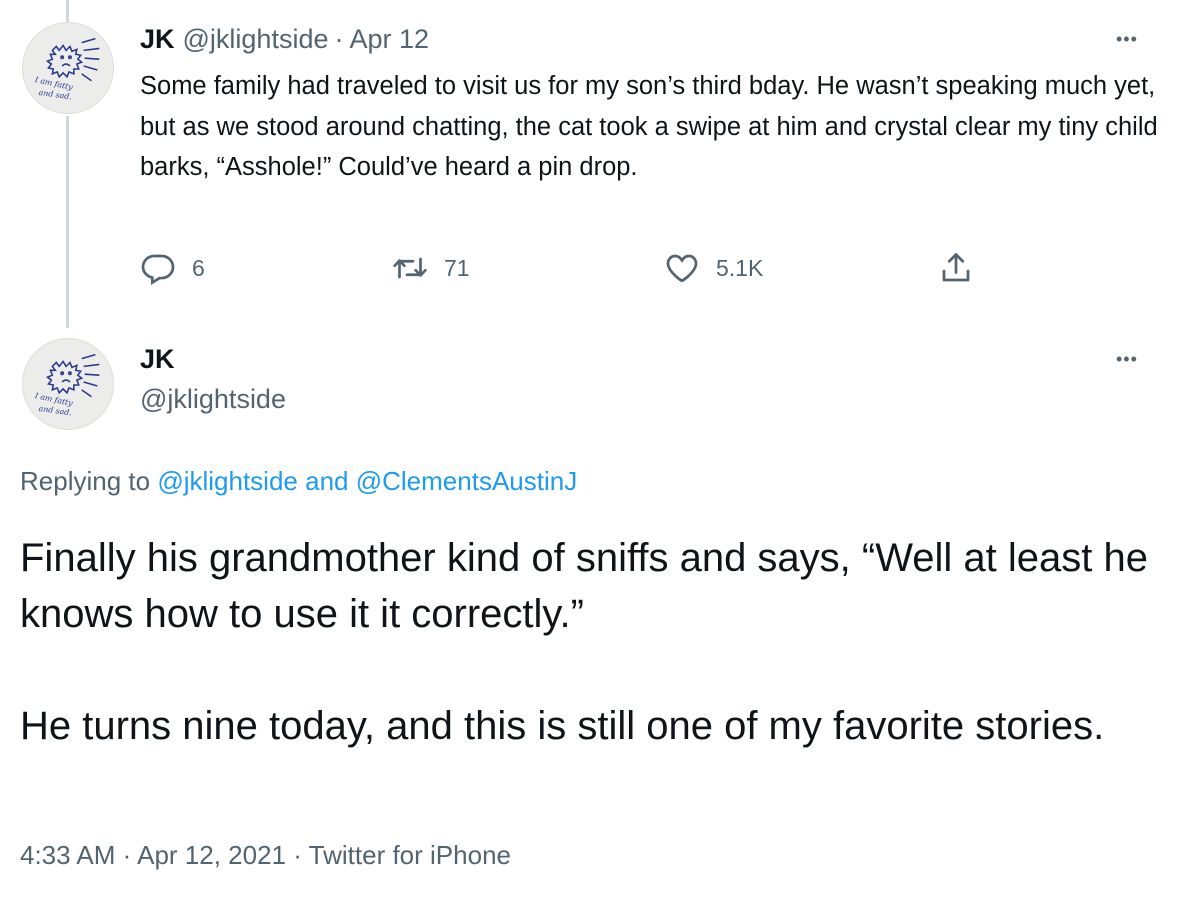 This screenshot has height=912, width=1188. What do you see at coordinates (431, 268) in the screenshot?
I see `retweet-button: 71` at bounding box center [431, 268].